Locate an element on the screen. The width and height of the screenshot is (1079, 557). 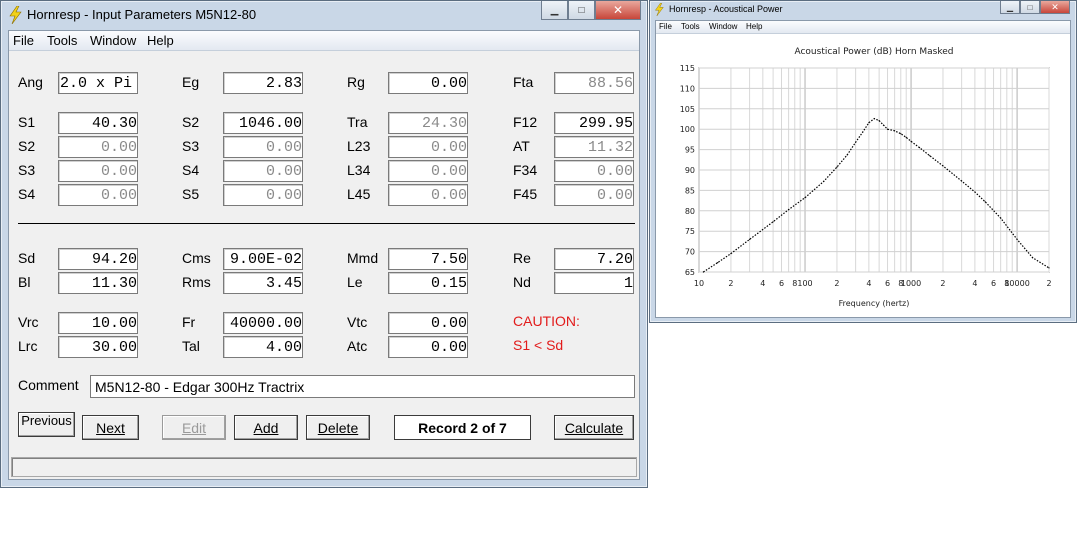
param-field: 9.00E-02 is located at coordinates (263, 259).